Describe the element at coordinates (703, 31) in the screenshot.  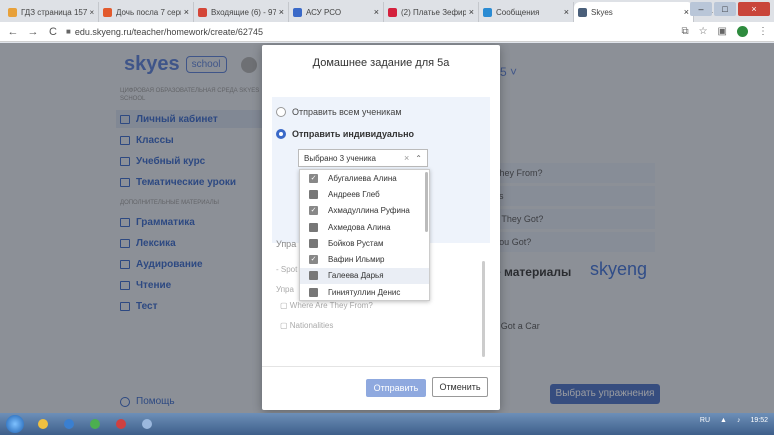
I see `star-icon: ☆` at that location.